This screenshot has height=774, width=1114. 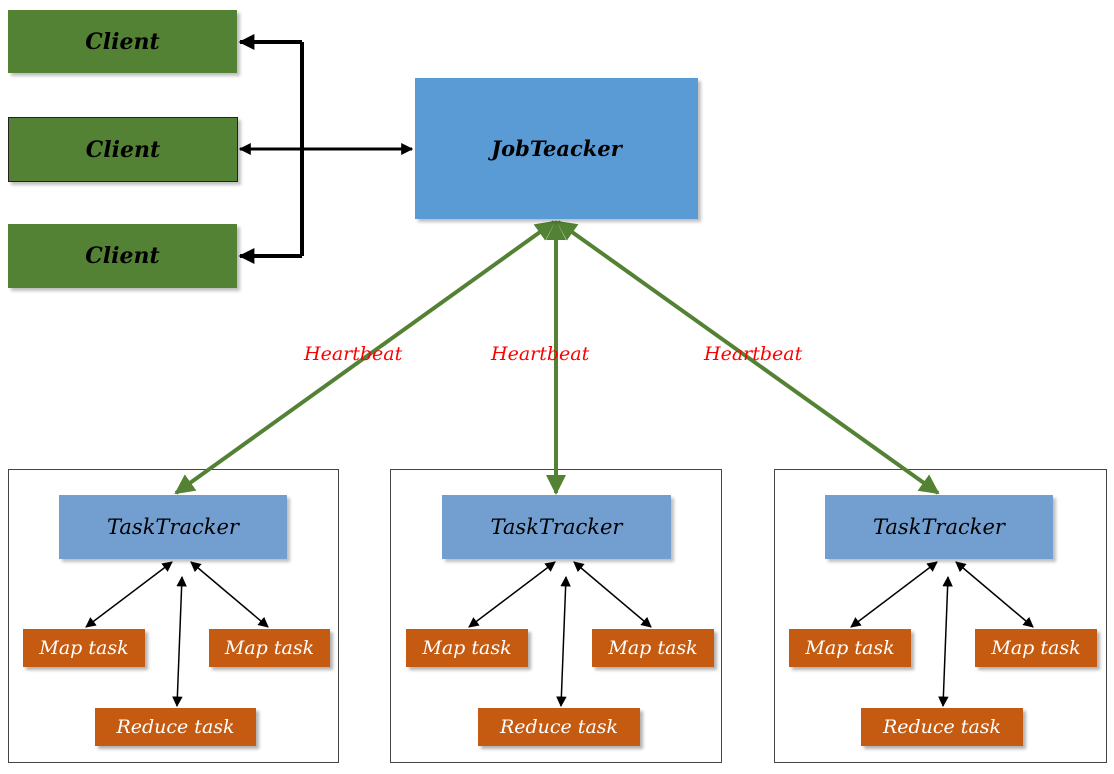 What do you see at coordinates (540, 354) in the screenshot?
I see `heartbeat-label-2: Heartbeat` at bounding box center [540, 354].